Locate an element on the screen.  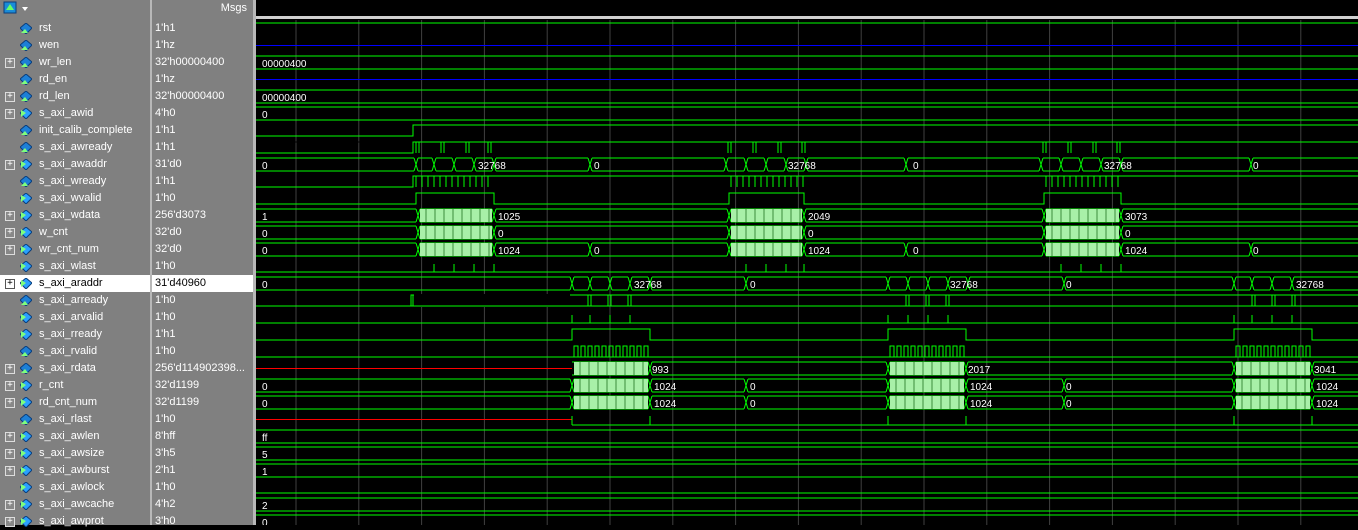
signal-value-s_axi_wlast: 1'h0 is located at coordinates (202, 266).